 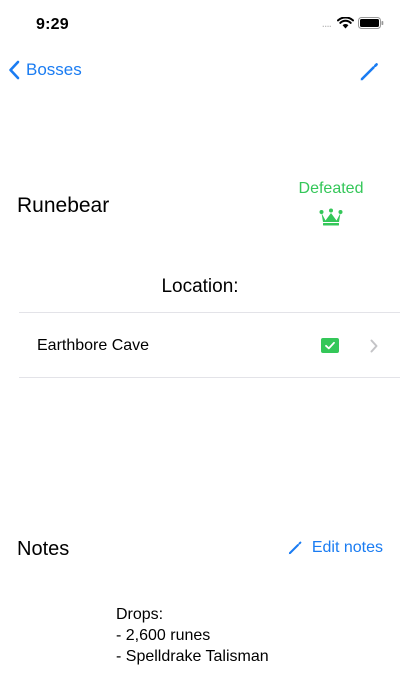 What do you see at coordinates (63, 205) in the screenshot?
I see `boss-name: Runebear` at bounding box center [63, 205].